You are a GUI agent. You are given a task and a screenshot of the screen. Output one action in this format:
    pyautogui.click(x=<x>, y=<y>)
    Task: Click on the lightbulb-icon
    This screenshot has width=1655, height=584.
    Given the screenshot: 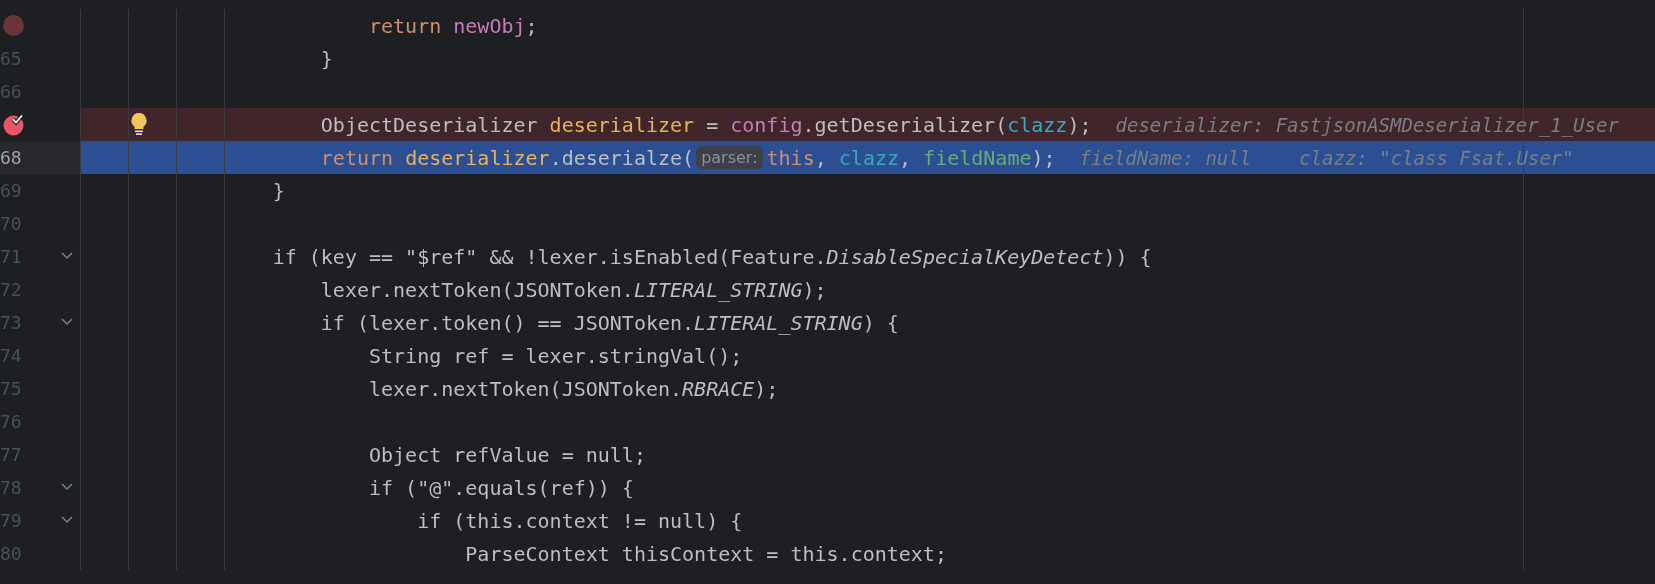 What is the action you would take?
    pyautogui.click(x=139, y=124)
    